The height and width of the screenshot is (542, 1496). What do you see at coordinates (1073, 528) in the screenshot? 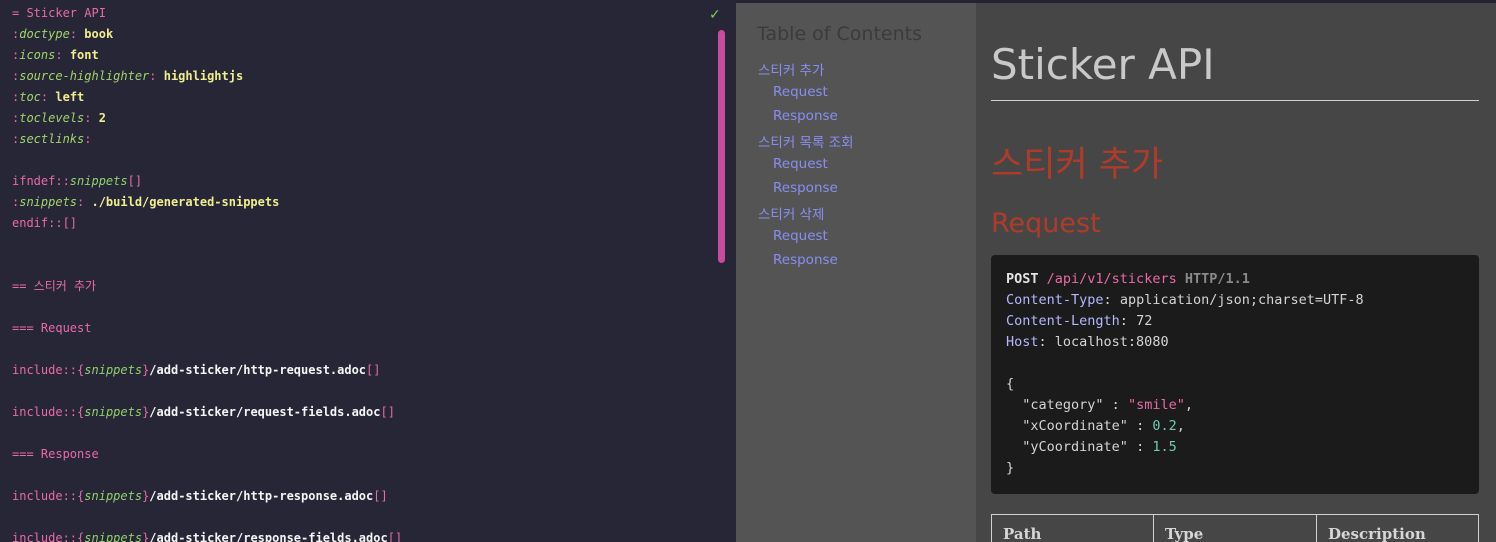
I see `table-header-path: Path` at bounding box center [1073, 528].